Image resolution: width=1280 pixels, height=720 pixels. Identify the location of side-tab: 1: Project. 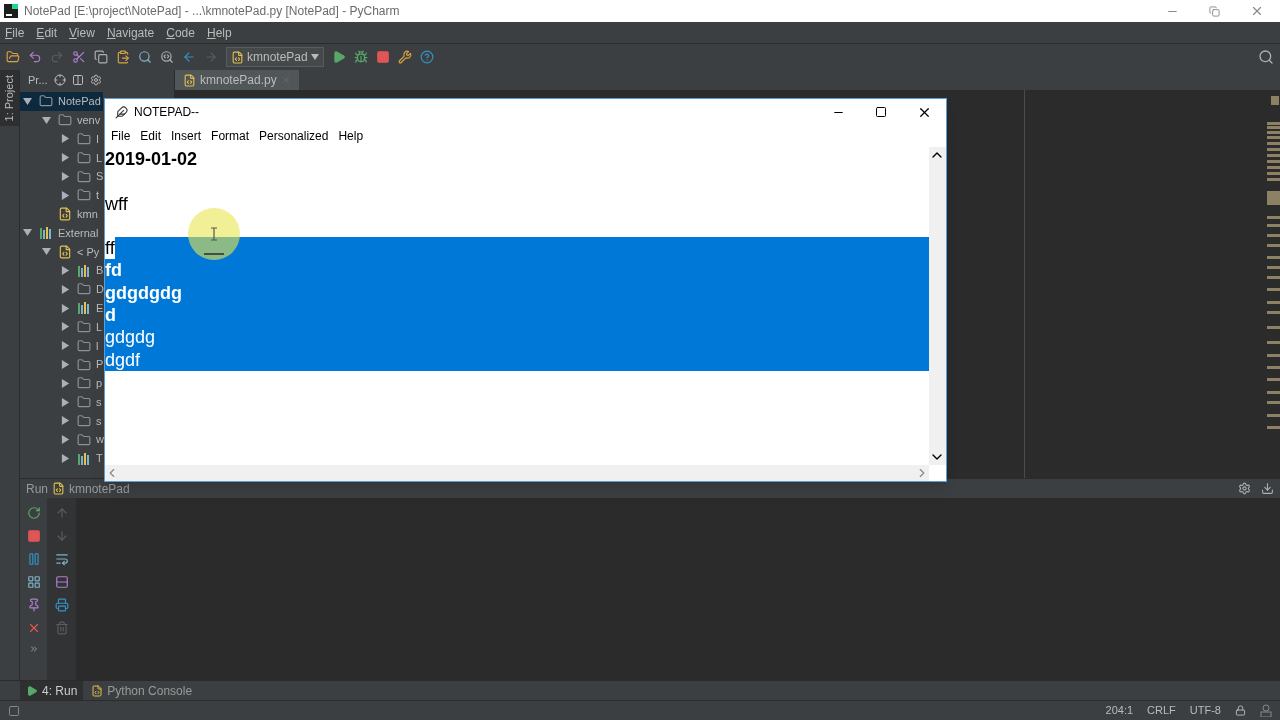
(9, 98).